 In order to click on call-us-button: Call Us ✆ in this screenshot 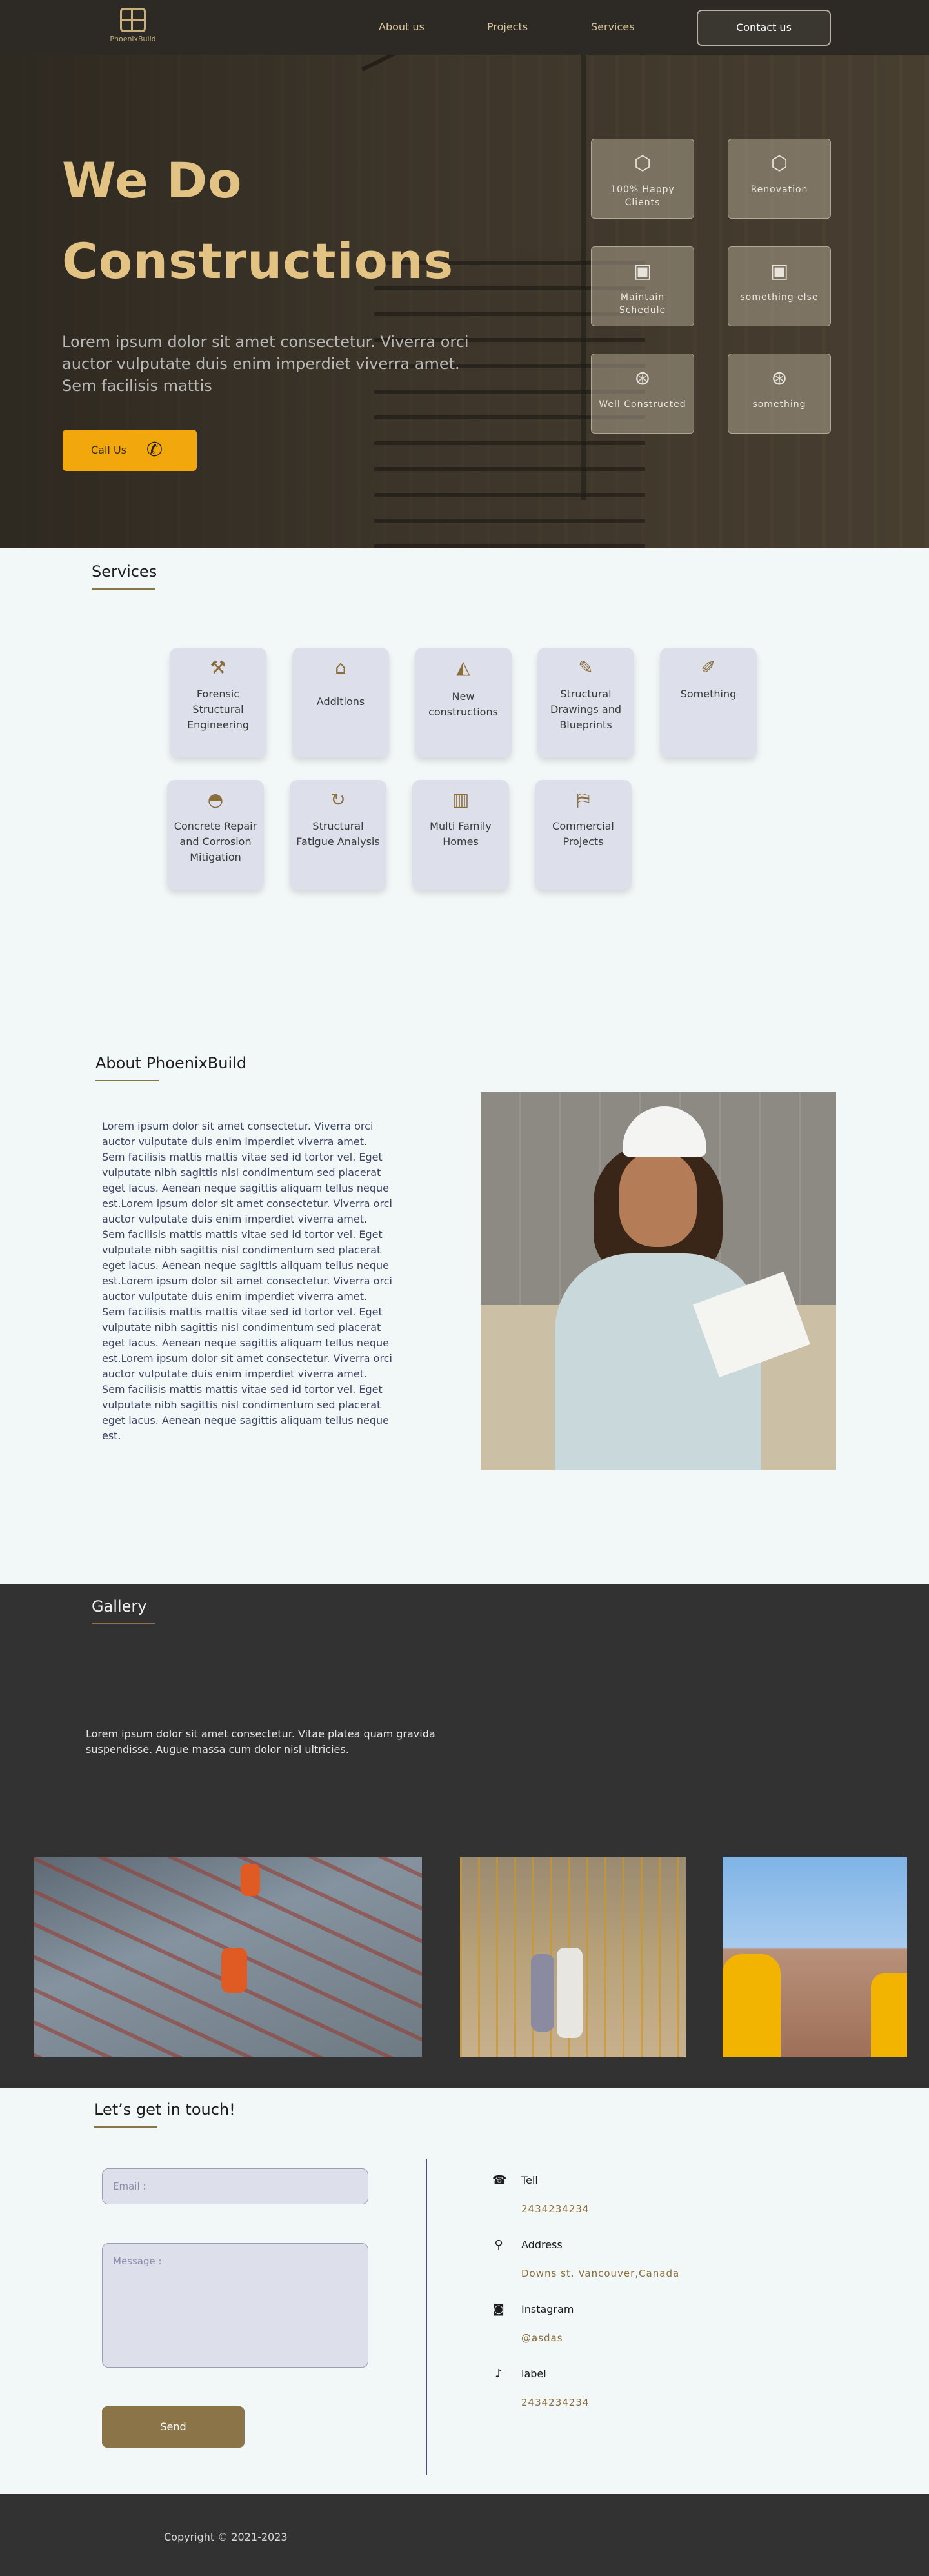, I will do `click(130, 450)`.